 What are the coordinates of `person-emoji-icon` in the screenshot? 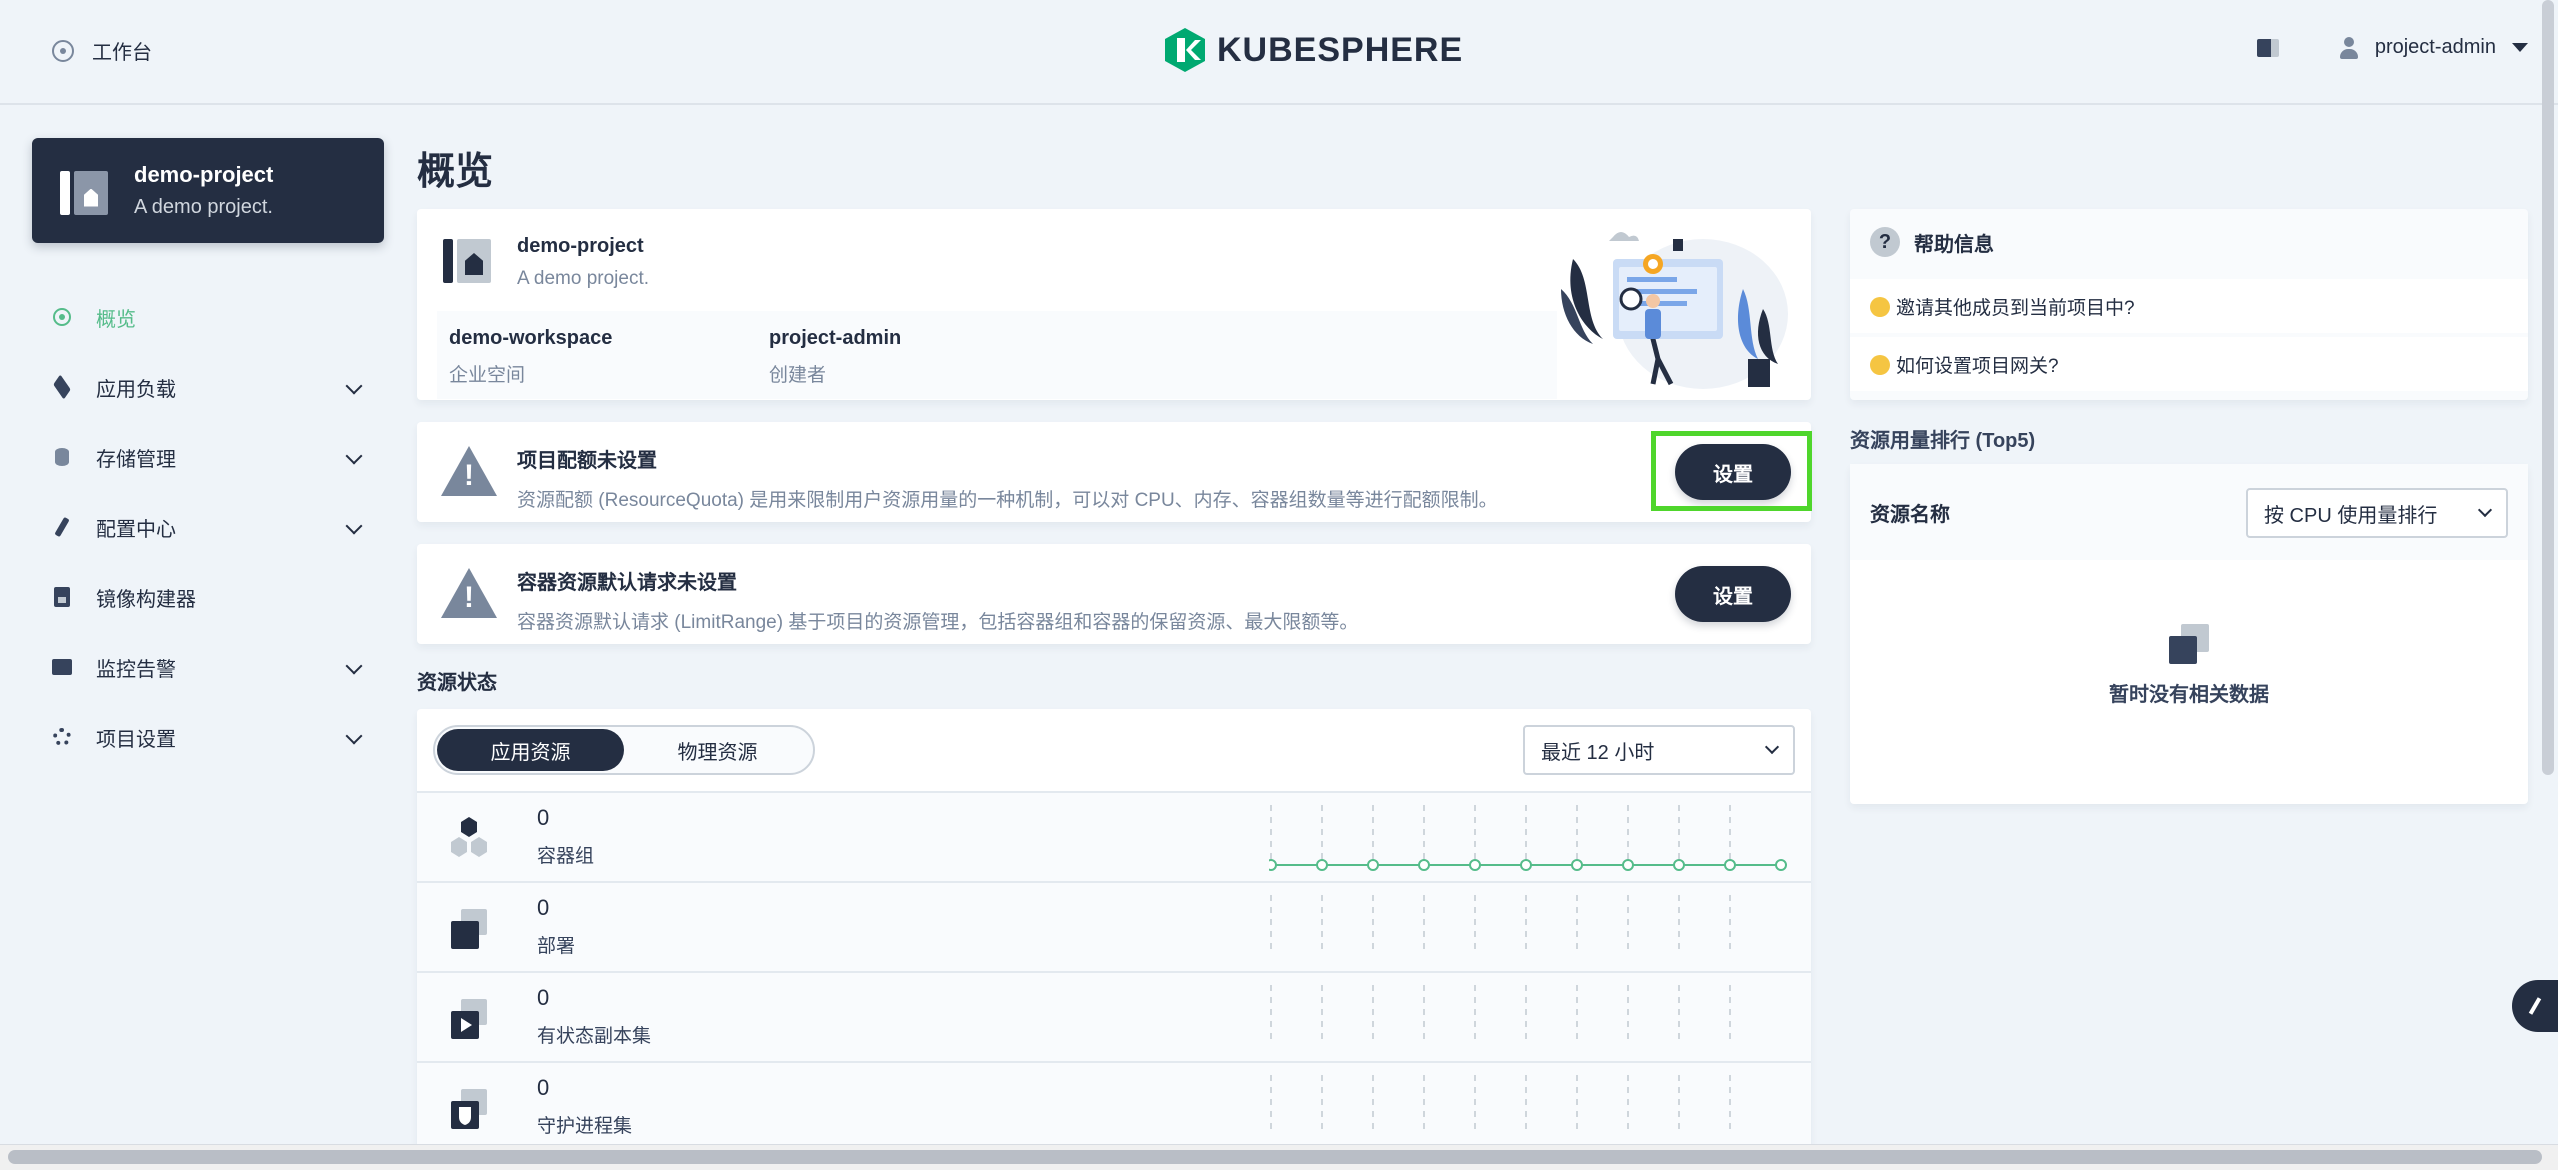 It's located at (1880, 306).